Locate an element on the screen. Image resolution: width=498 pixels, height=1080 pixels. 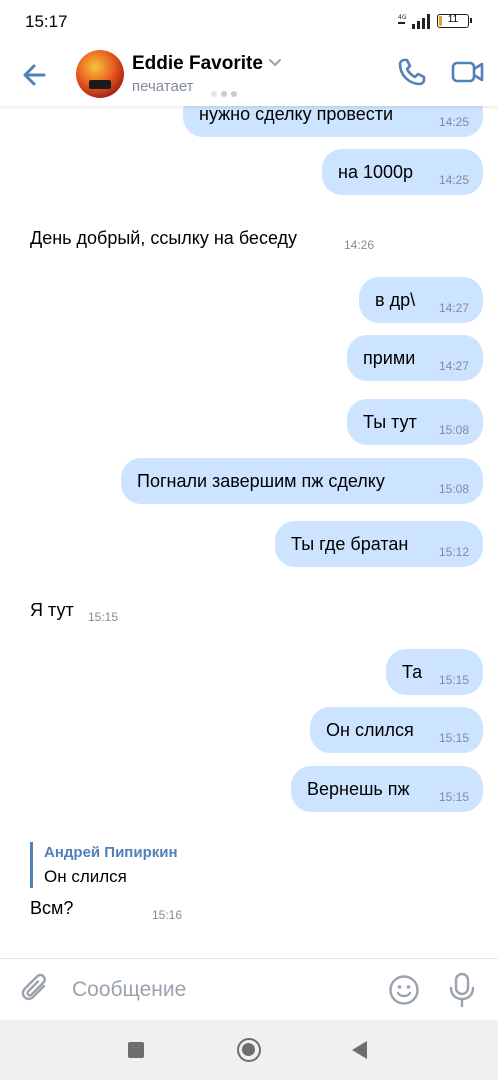
outgoing-message: прими 14:27 is located at coordinates (415, 358).